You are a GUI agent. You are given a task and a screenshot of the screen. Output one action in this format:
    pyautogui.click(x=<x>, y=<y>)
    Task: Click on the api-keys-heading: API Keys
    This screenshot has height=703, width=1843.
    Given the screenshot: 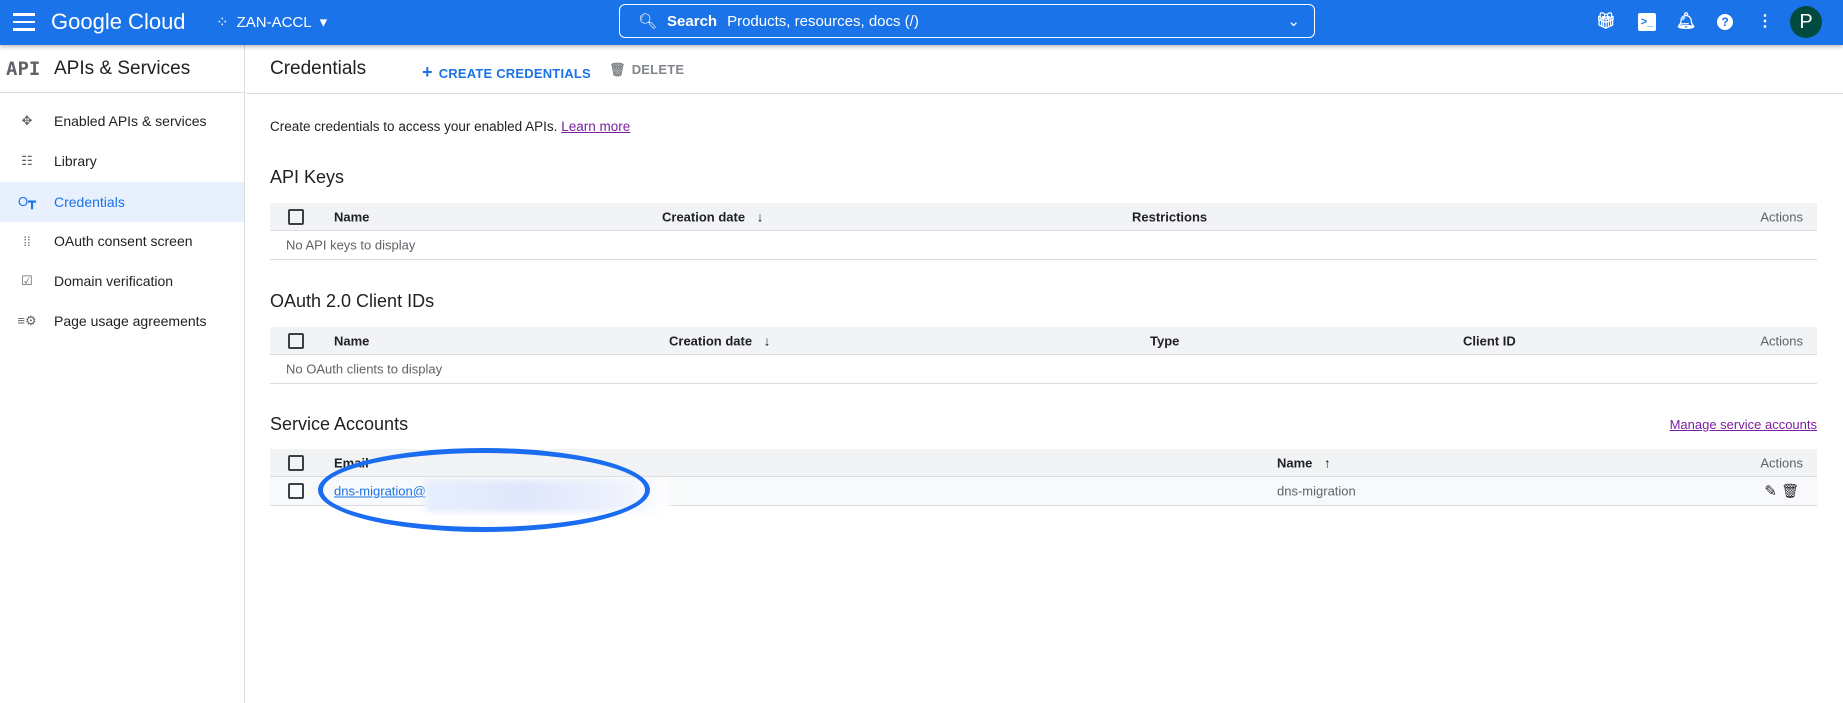 What is the action you would take?
    pyautogui.click(x=307, y=177)
    